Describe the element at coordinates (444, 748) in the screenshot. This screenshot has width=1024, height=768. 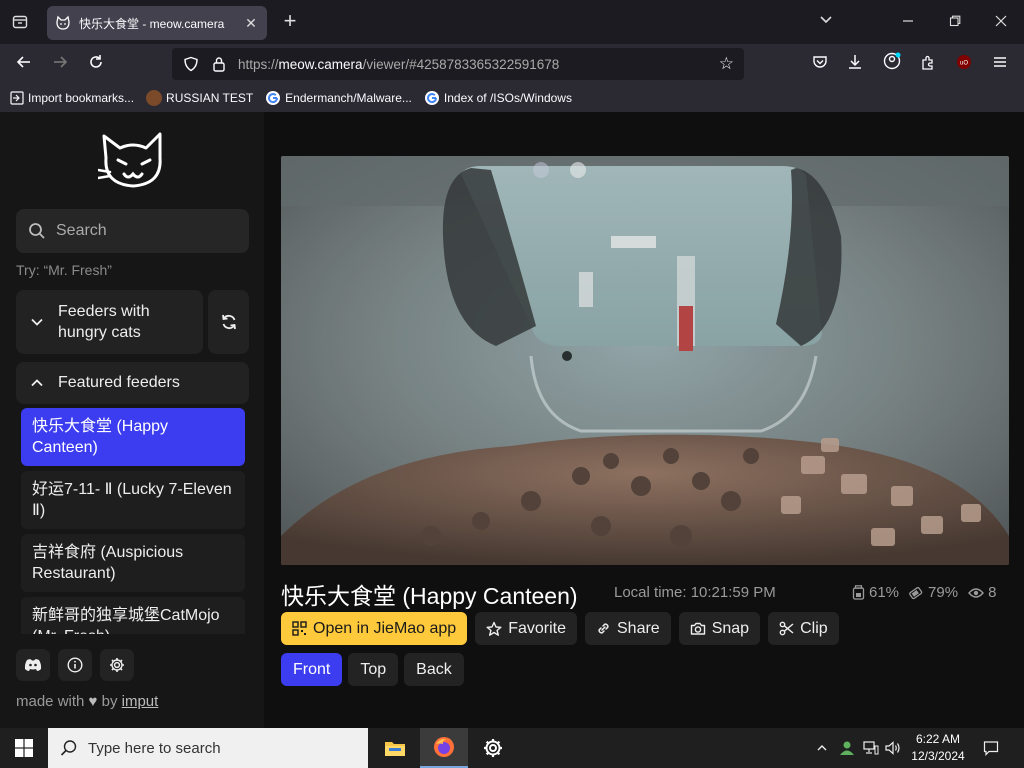
I see `firefox-icon` at that location.